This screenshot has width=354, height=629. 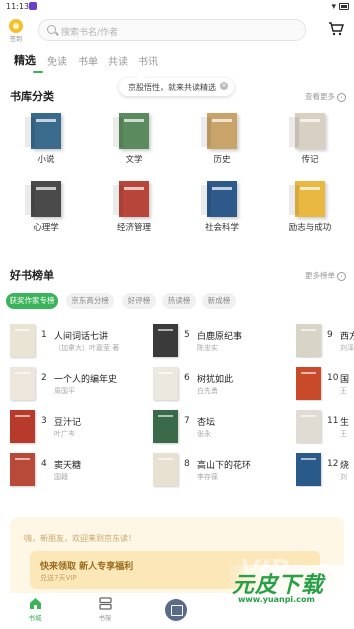 I want to click on category-item: 文学, so click(x=134, y=139).